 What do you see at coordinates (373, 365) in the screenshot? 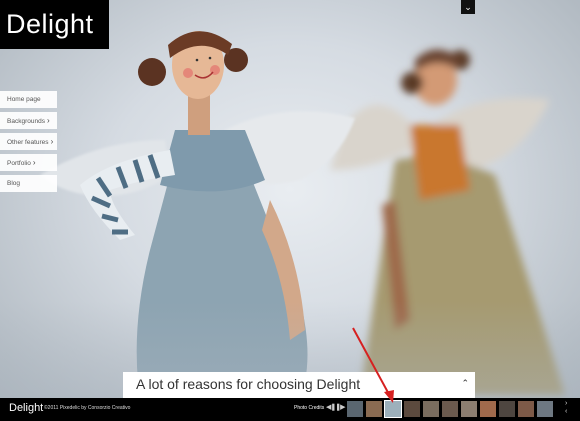
I see `annotation-arrow` at bounding box center [373, 365].